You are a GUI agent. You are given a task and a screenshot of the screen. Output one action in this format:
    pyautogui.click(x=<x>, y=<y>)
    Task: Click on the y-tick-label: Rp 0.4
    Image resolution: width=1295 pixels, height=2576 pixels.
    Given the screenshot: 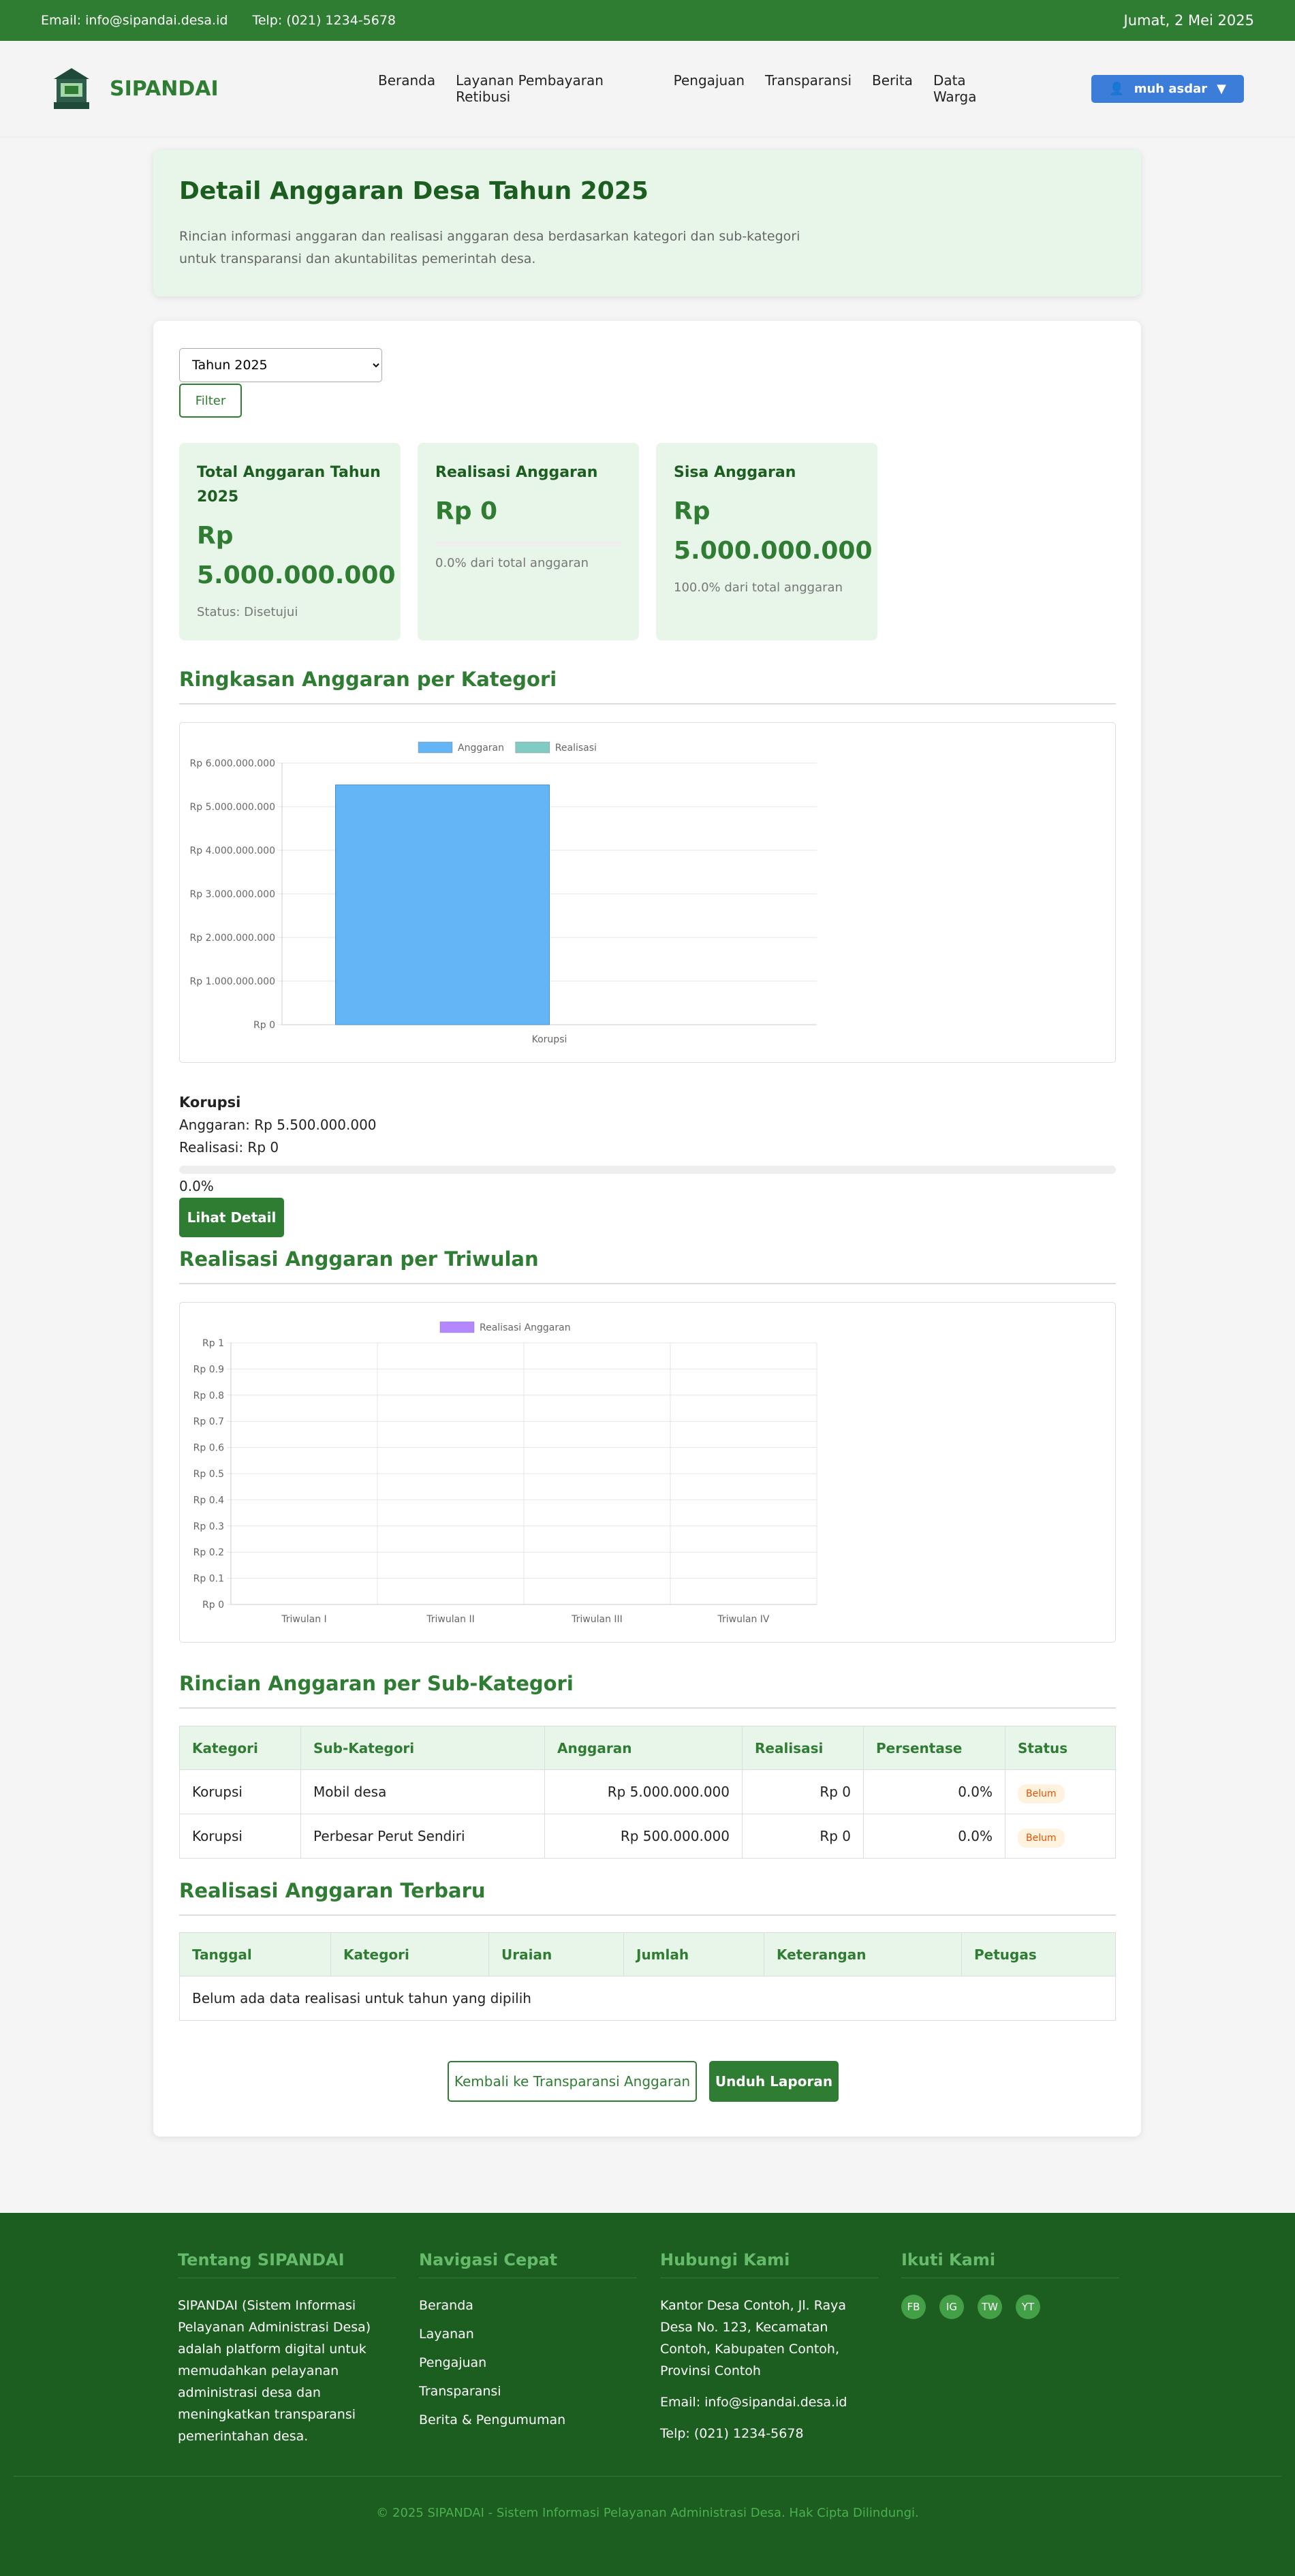 What is the action you would take?
    pyautogui.click(x=209, y=1500)
    